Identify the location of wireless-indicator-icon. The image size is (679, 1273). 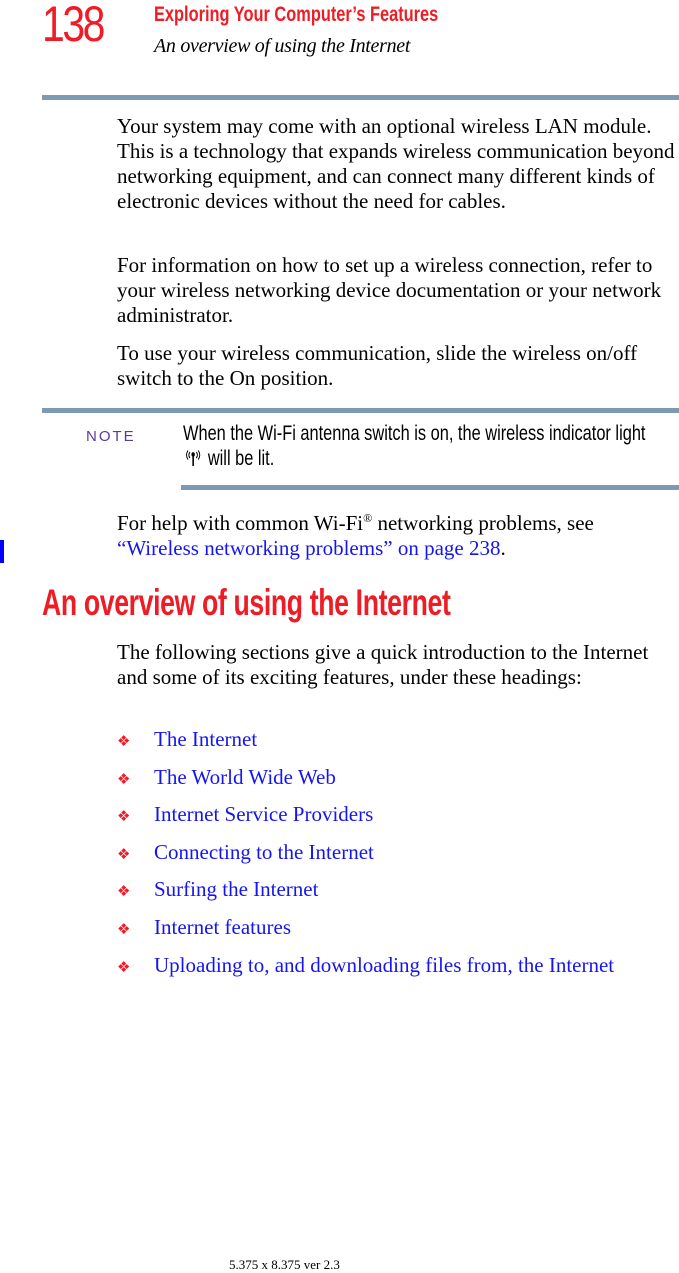
(193, 457).